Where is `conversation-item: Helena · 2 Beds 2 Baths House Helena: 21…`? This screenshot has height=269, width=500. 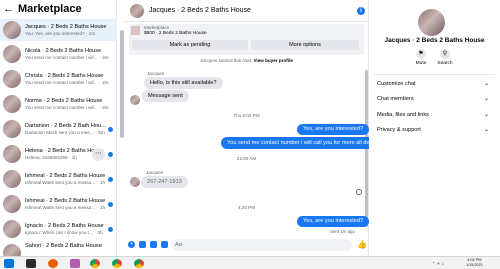 conversation-item: Helena · 2 Beds 2 Baths House Helena: 21… is located at coordinates (58, 154).